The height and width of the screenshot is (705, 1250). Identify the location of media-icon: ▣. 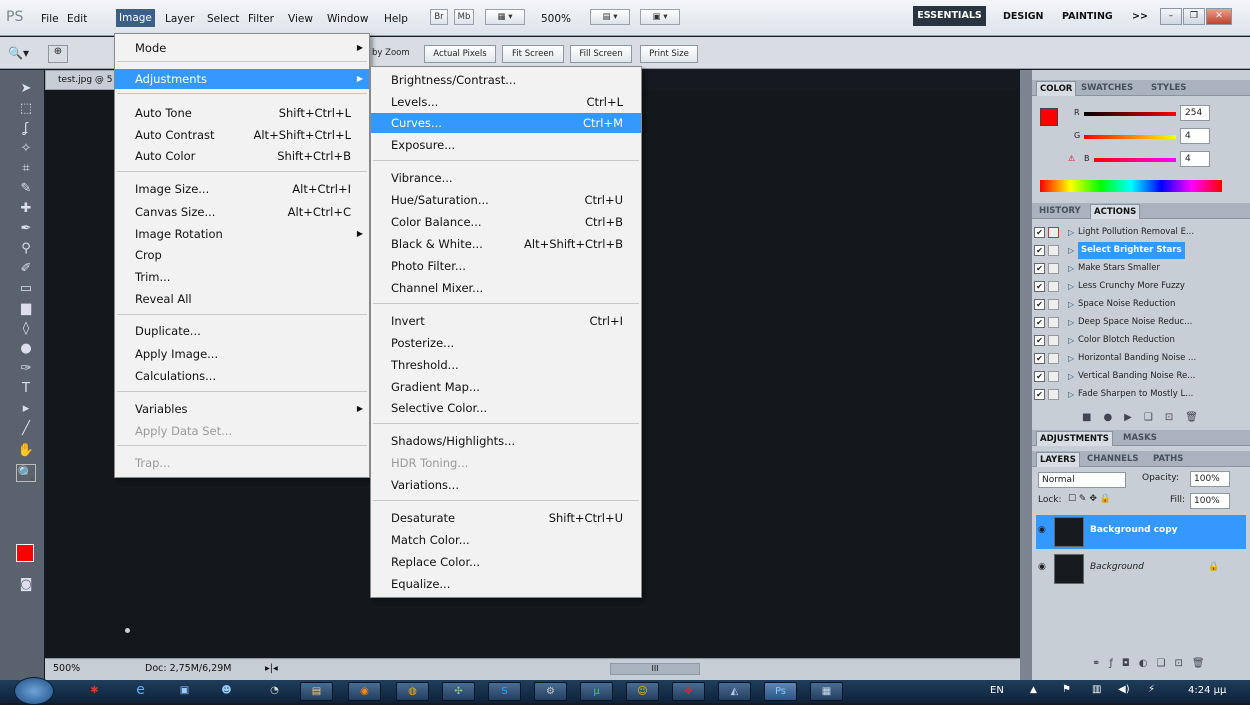
(184, 691).